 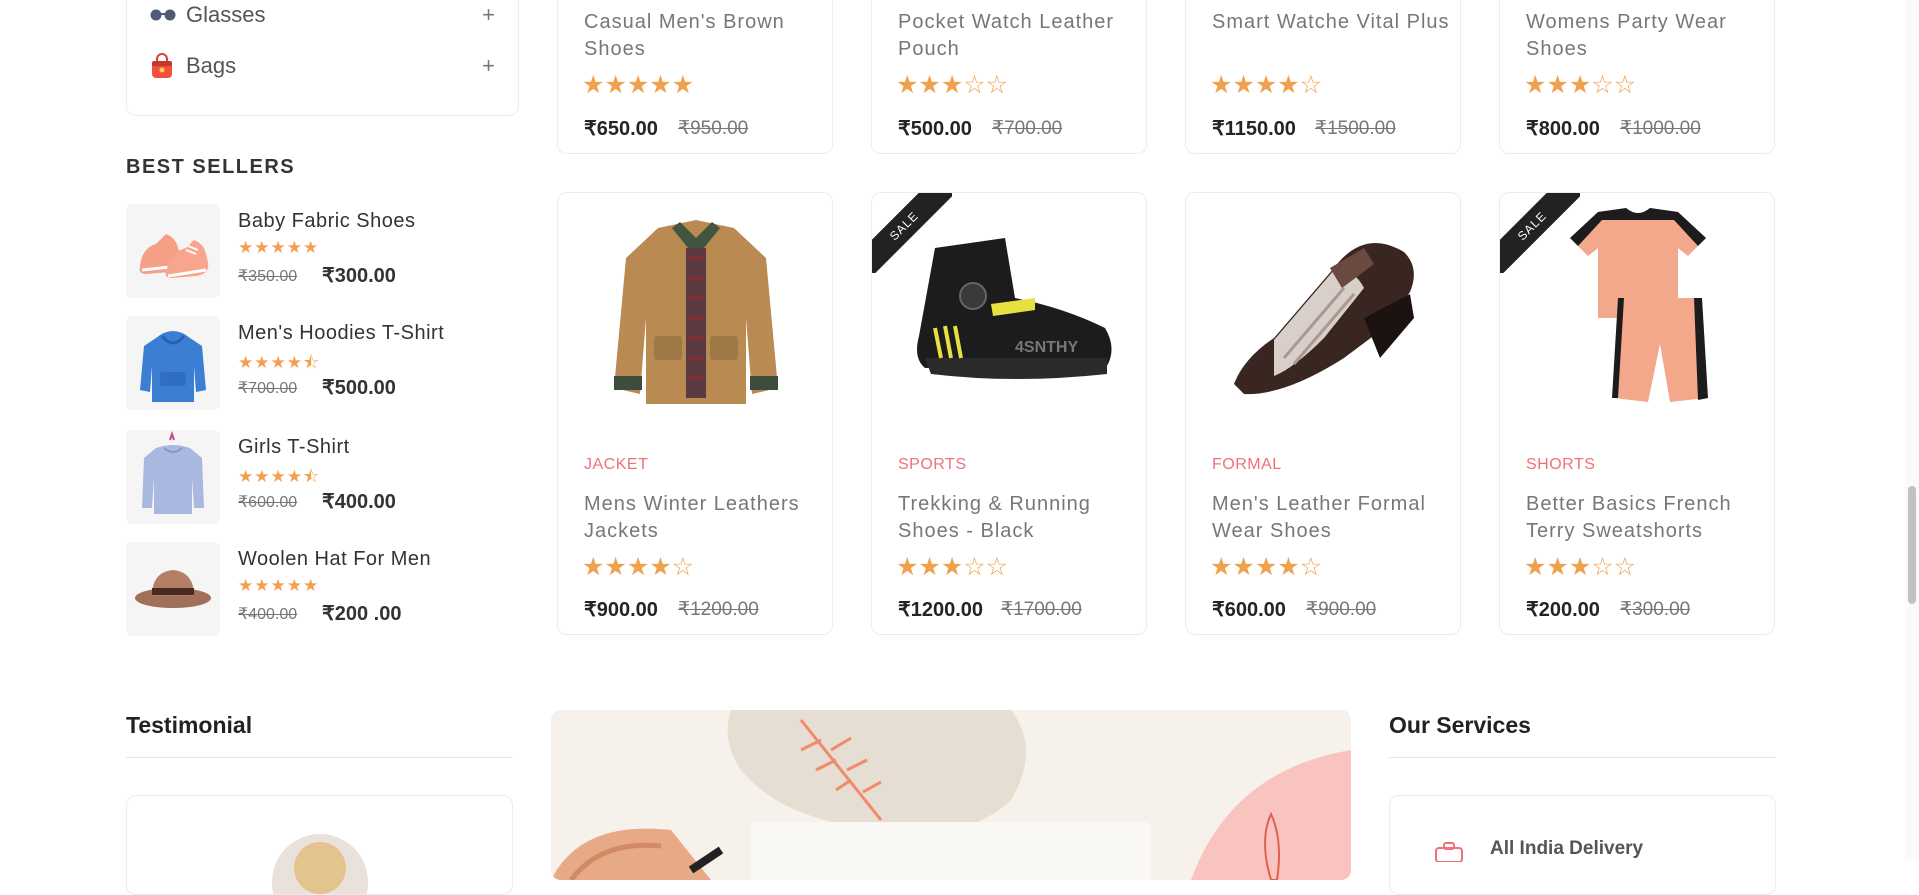 I want to click on product-name: Girls T-Shirt, so click(x=294, y=447).